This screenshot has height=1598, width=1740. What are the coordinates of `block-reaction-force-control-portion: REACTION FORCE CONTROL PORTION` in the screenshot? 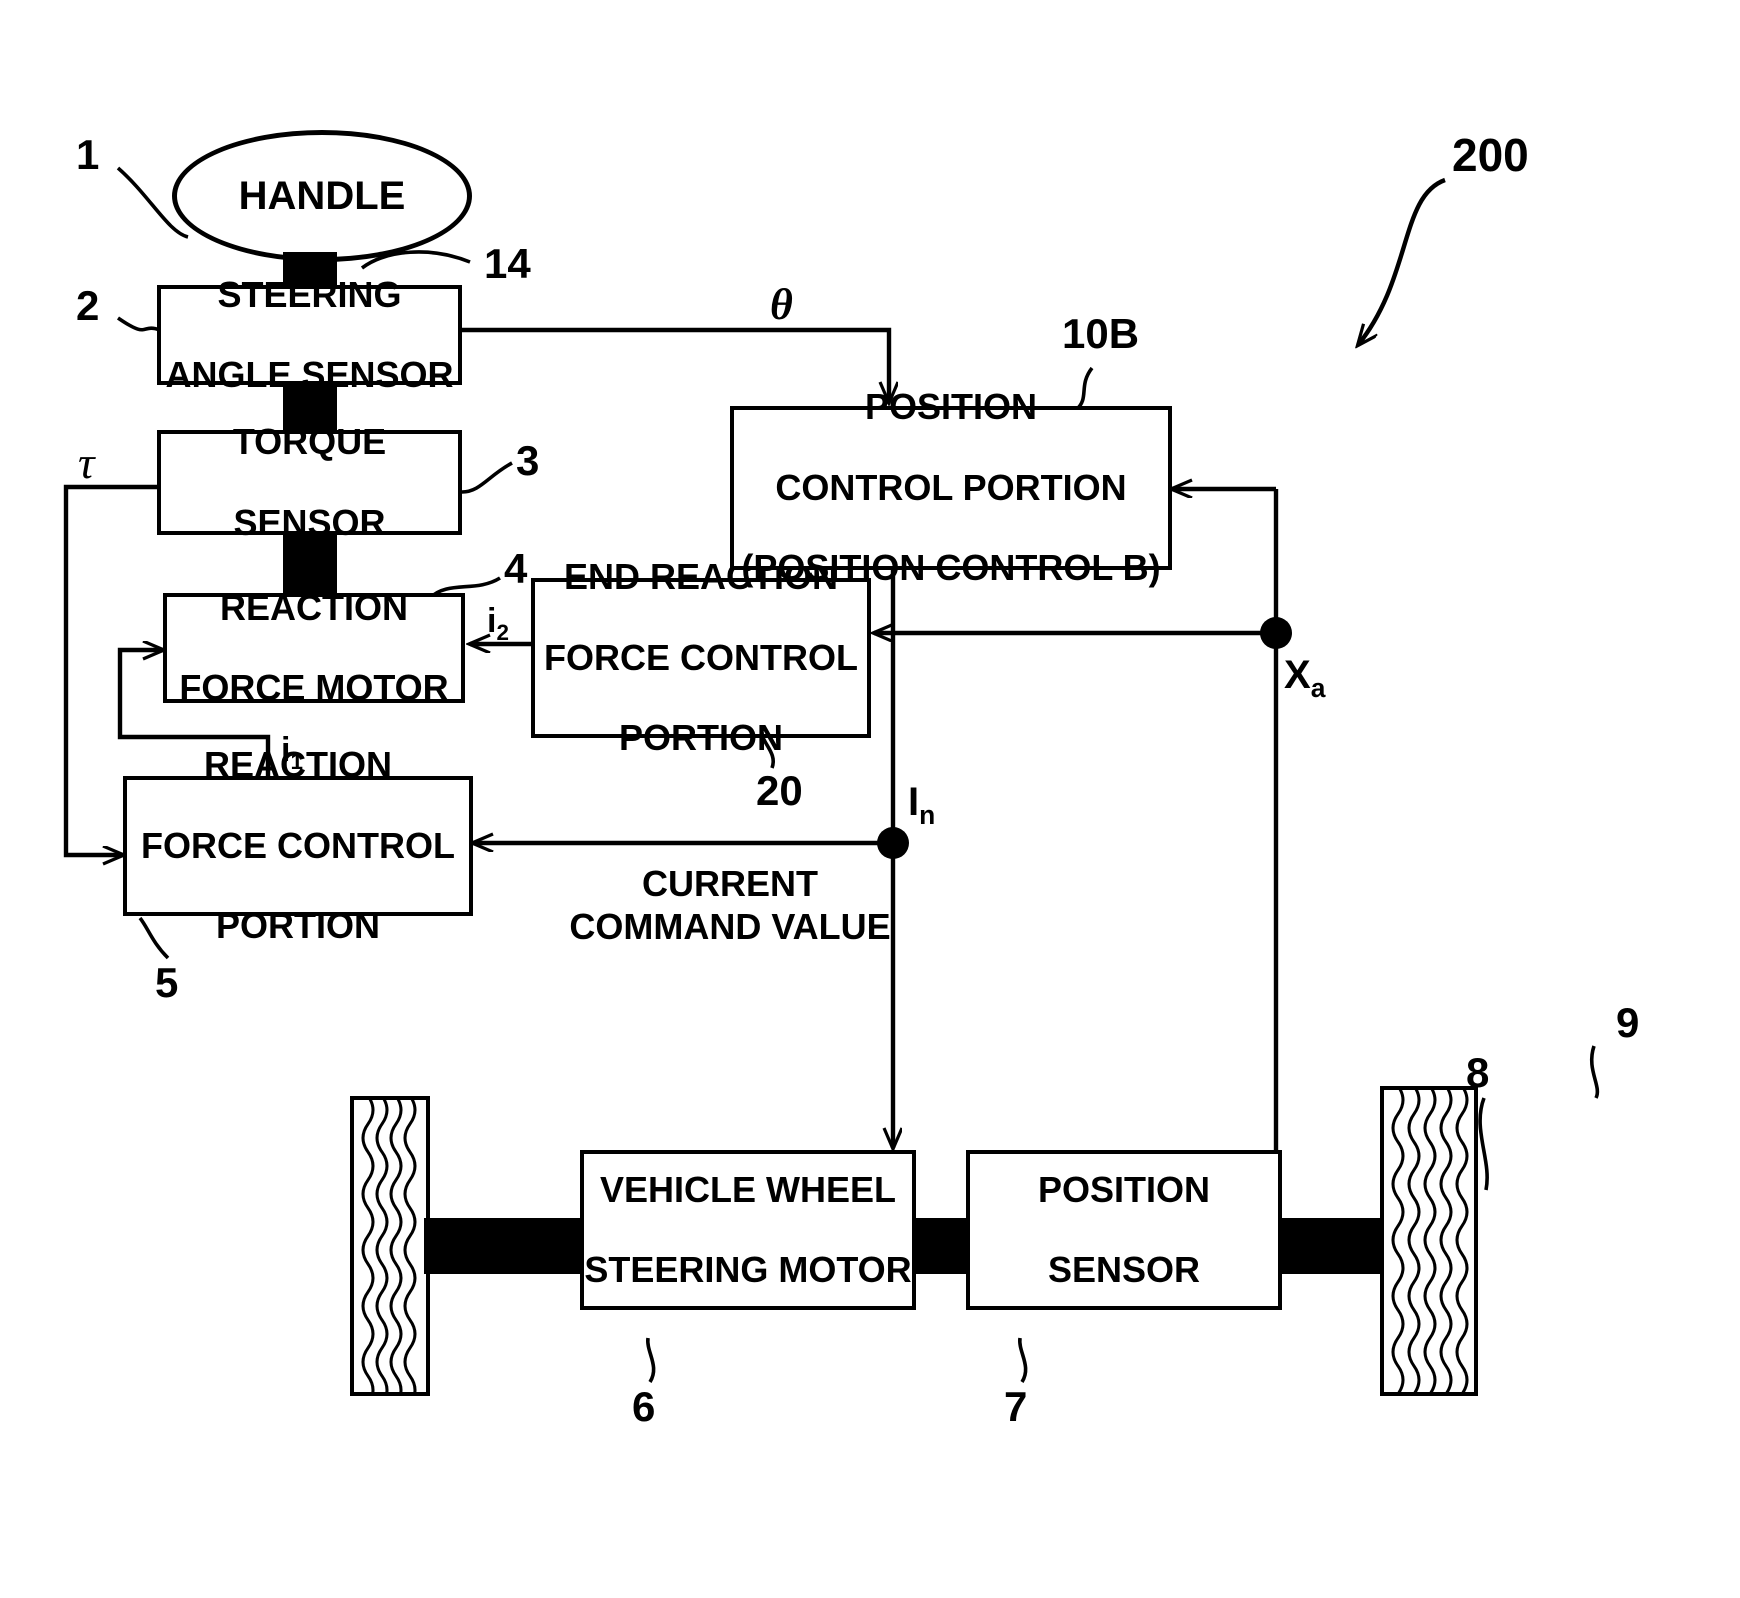 It's located at (298, 845).